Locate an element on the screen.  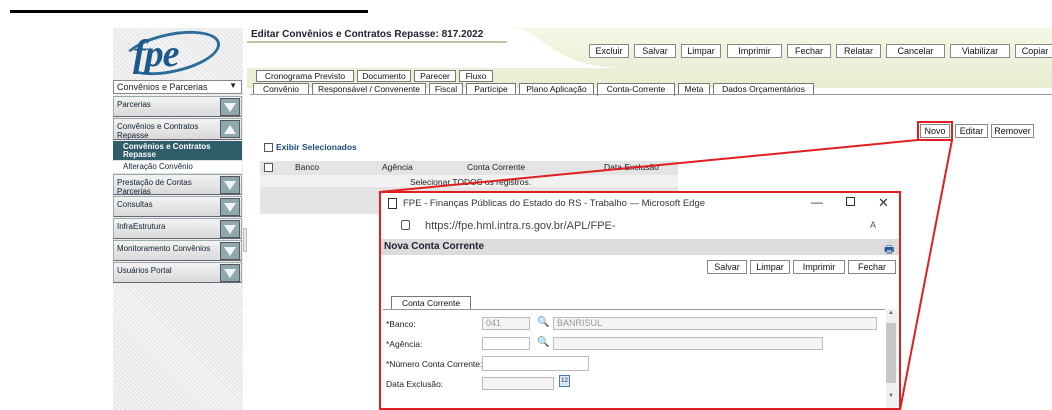
close-icon: ✕ is located at coordinates (883, 203).